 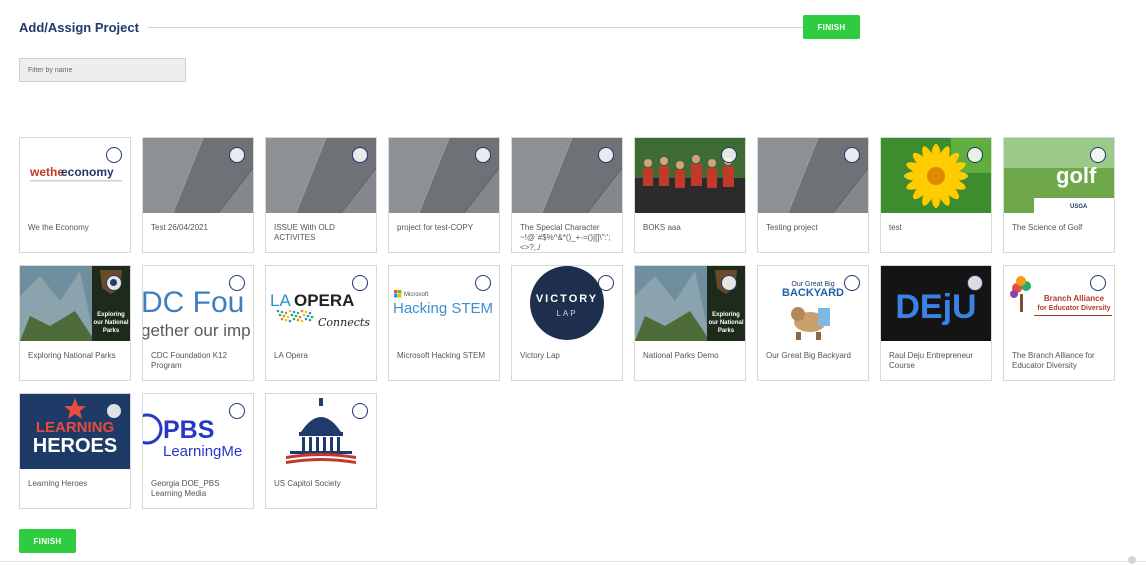 I want to click on svg-text: VICTORY, so click(x=567, y=299).